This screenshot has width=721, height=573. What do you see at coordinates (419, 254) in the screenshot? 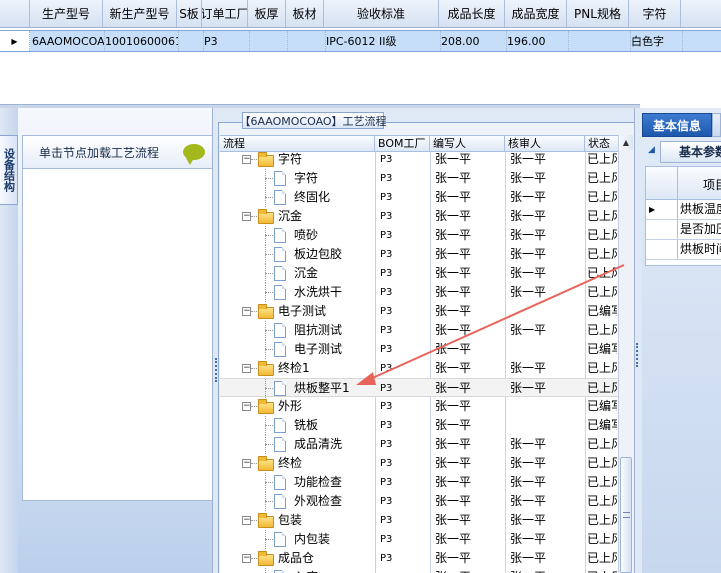
I see `process-tree-row: 板边包胶 P3 张一平 张一平 已上风` at bounding box center [419, 254].